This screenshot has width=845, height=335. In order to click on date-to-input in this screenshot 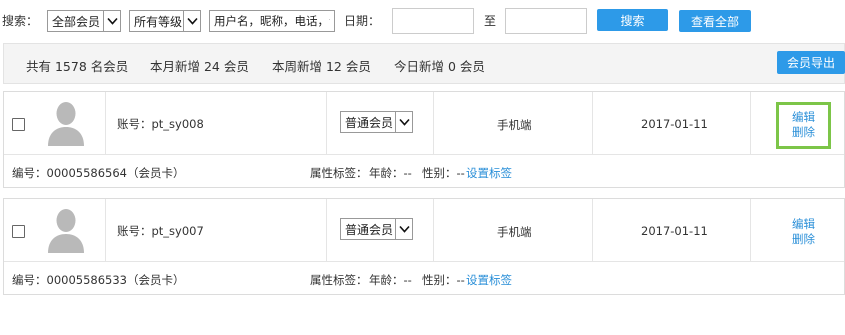, I will do `click(546, 21)`.